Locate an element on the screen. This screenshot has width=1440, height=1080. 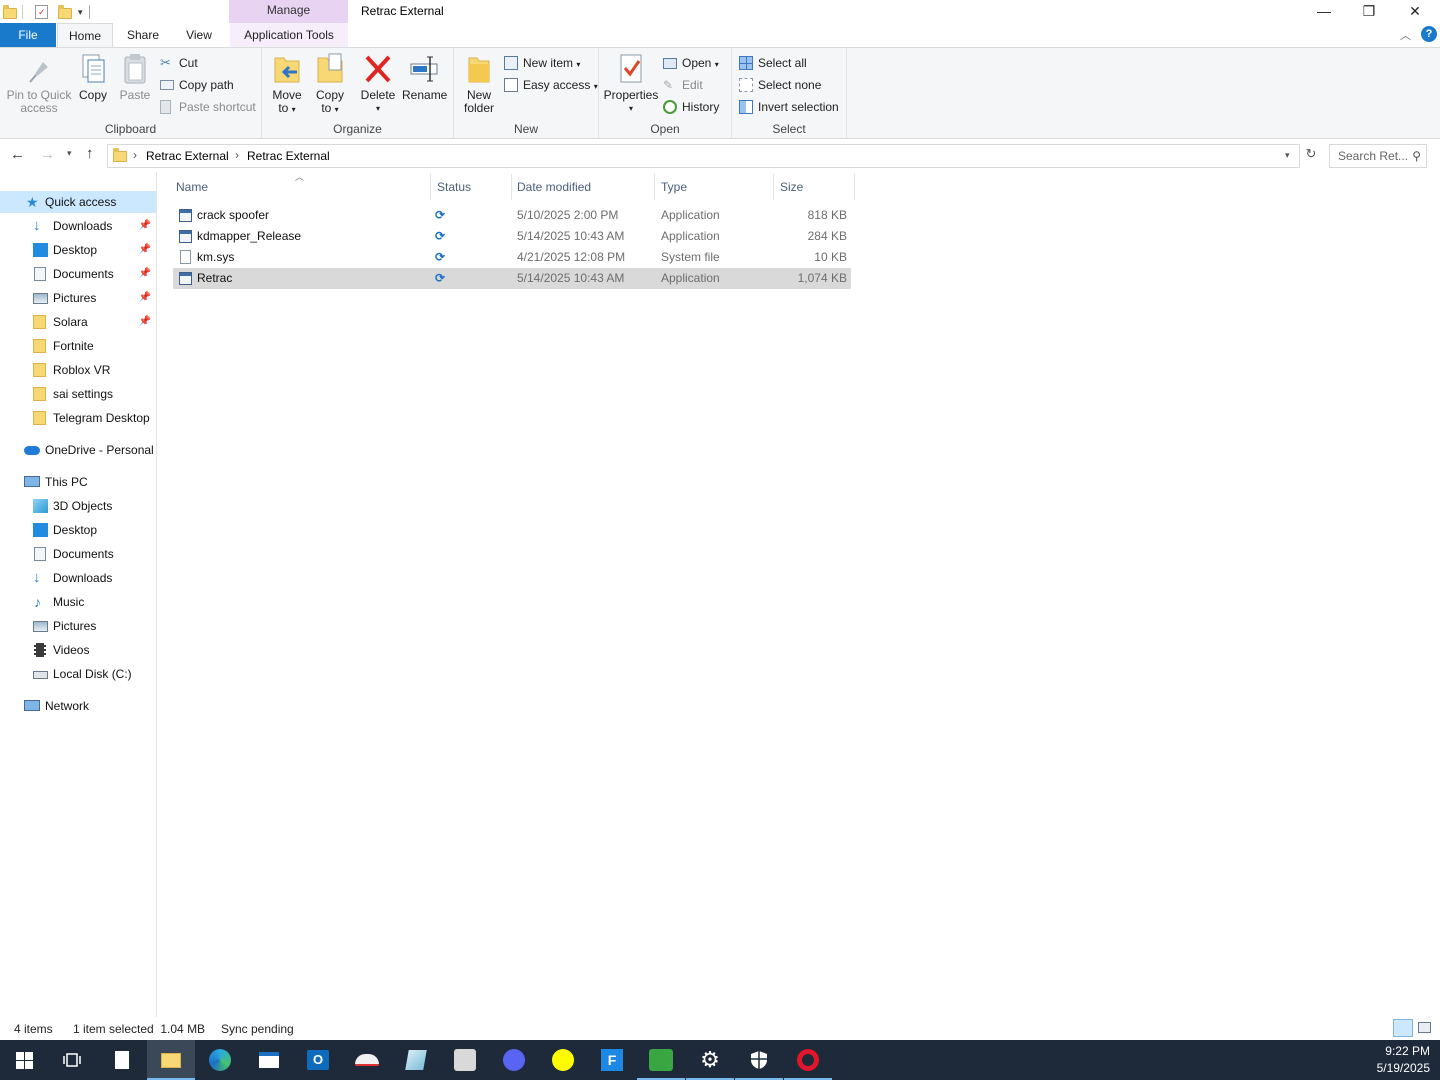
nav-pc-documents: Documents is located at coordinates (78, 554).